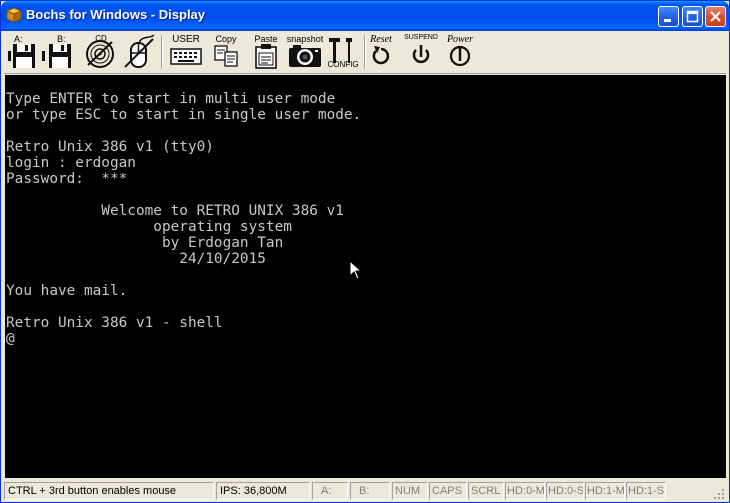  Describe the element at coordinates (330, 491) in the screenshot. I see `status-floppy-a: A:` at that location.